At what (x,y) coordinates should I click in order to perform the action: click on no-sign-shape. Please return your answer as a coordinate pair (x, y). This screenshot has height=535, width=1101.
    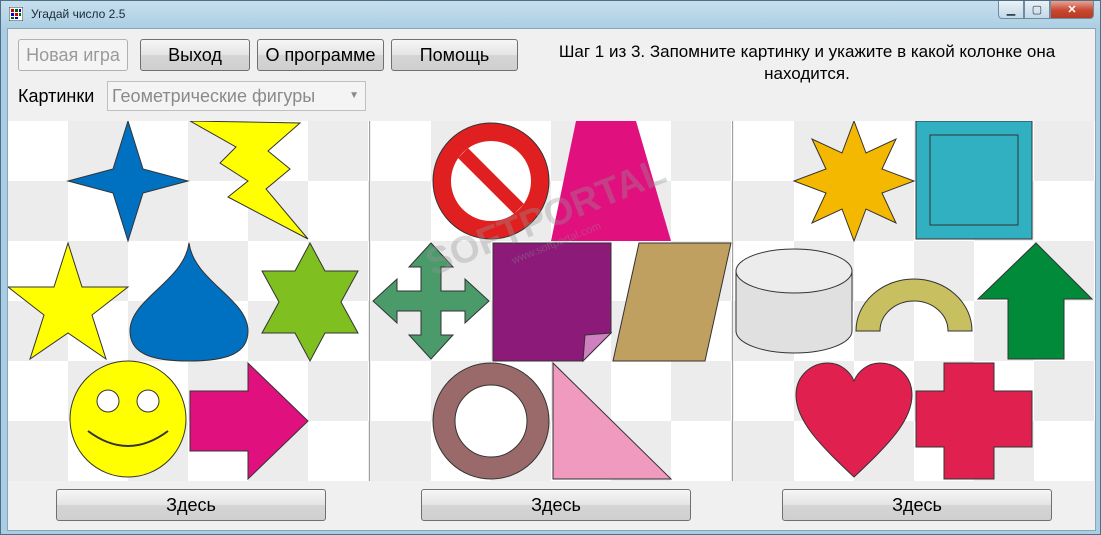
    Looking at the image, I should click on (491, 181).